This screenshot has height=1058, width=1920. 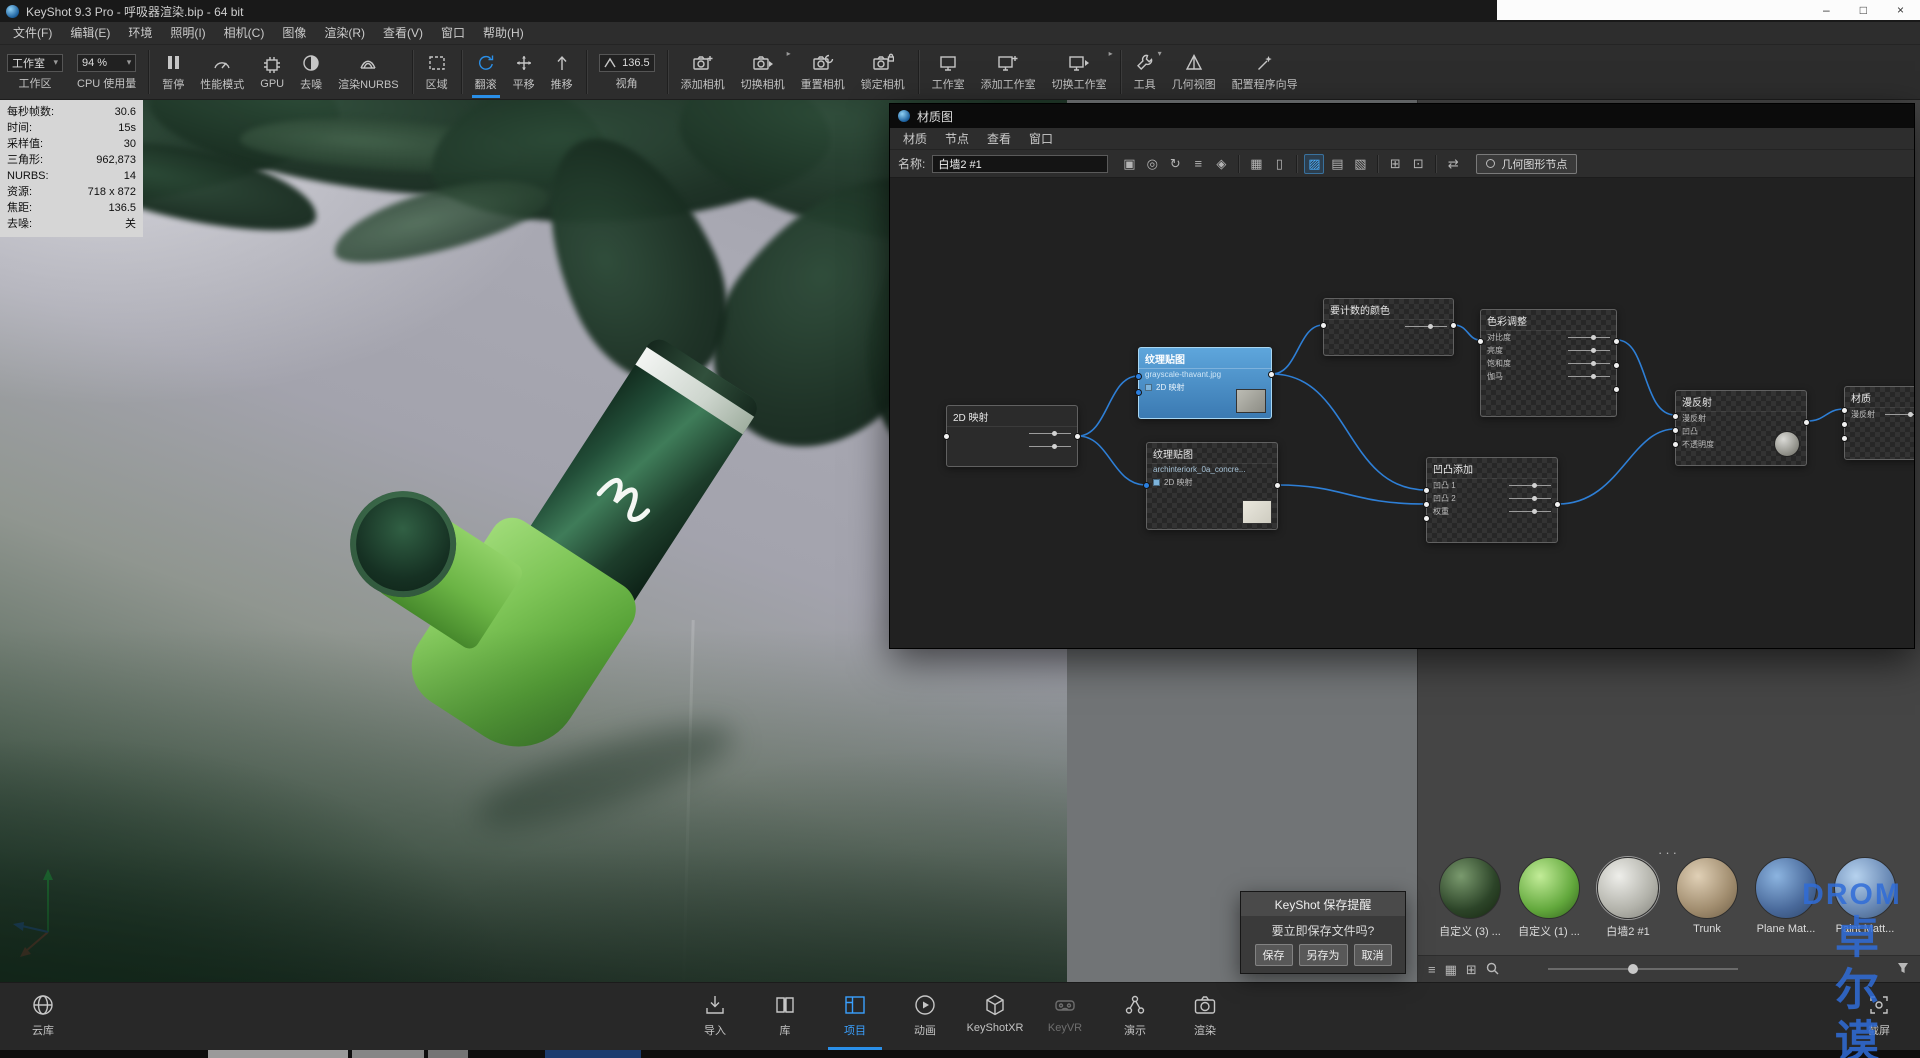 I want to click on switch-studio-button: ▸ 切换工作室, so click(x=1079, y=72).